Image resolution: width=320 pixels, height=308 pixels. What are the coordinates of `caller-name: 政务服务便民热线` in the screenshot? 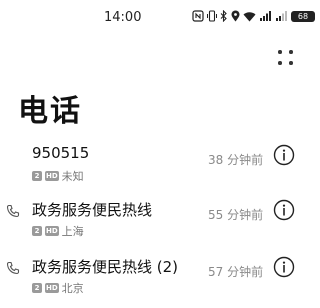 It's located at (92, 210).